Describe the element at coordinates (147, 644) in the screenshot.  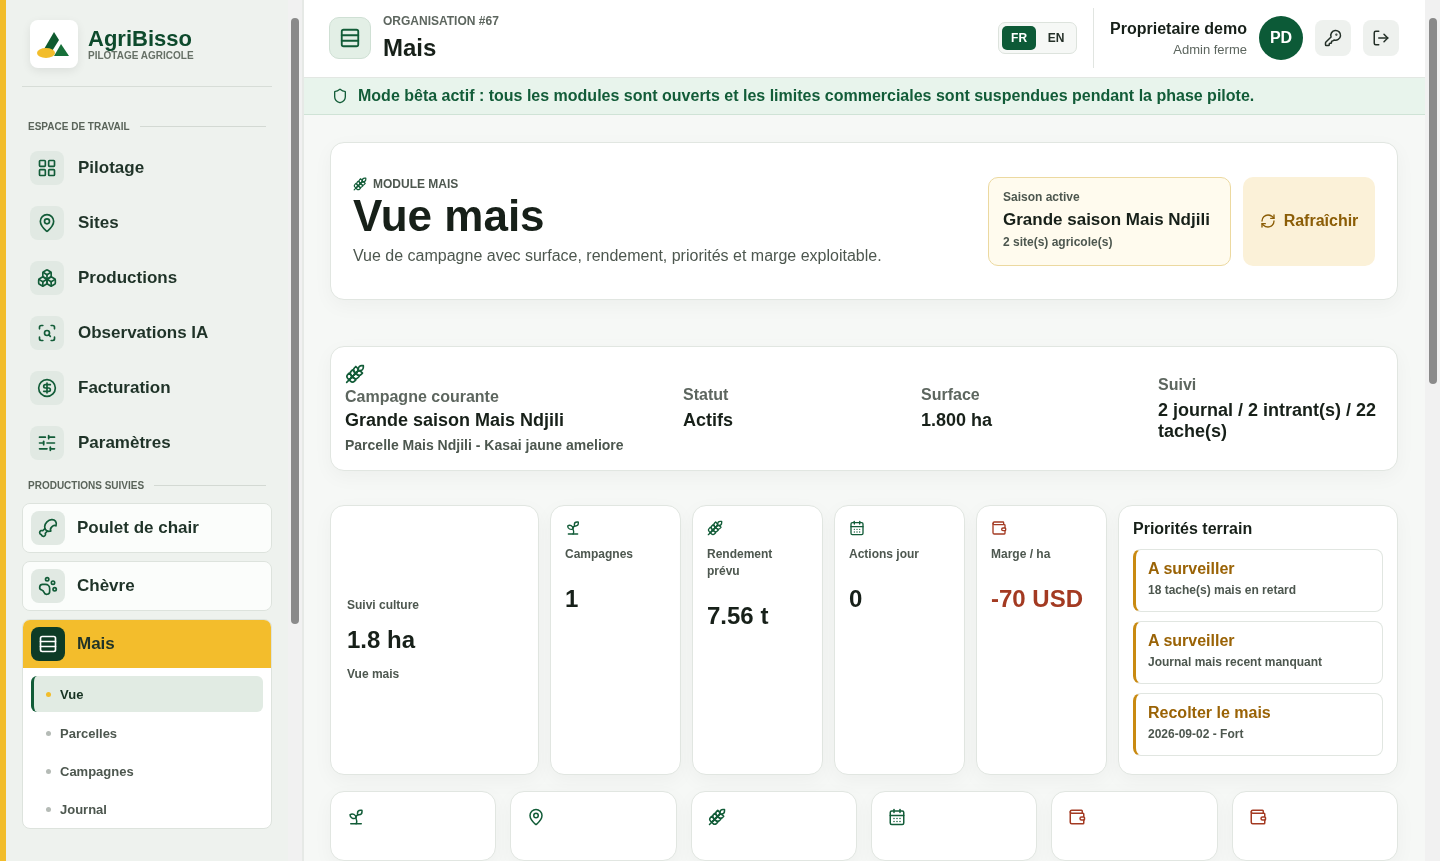
I see `production-item: Mais` at that location.